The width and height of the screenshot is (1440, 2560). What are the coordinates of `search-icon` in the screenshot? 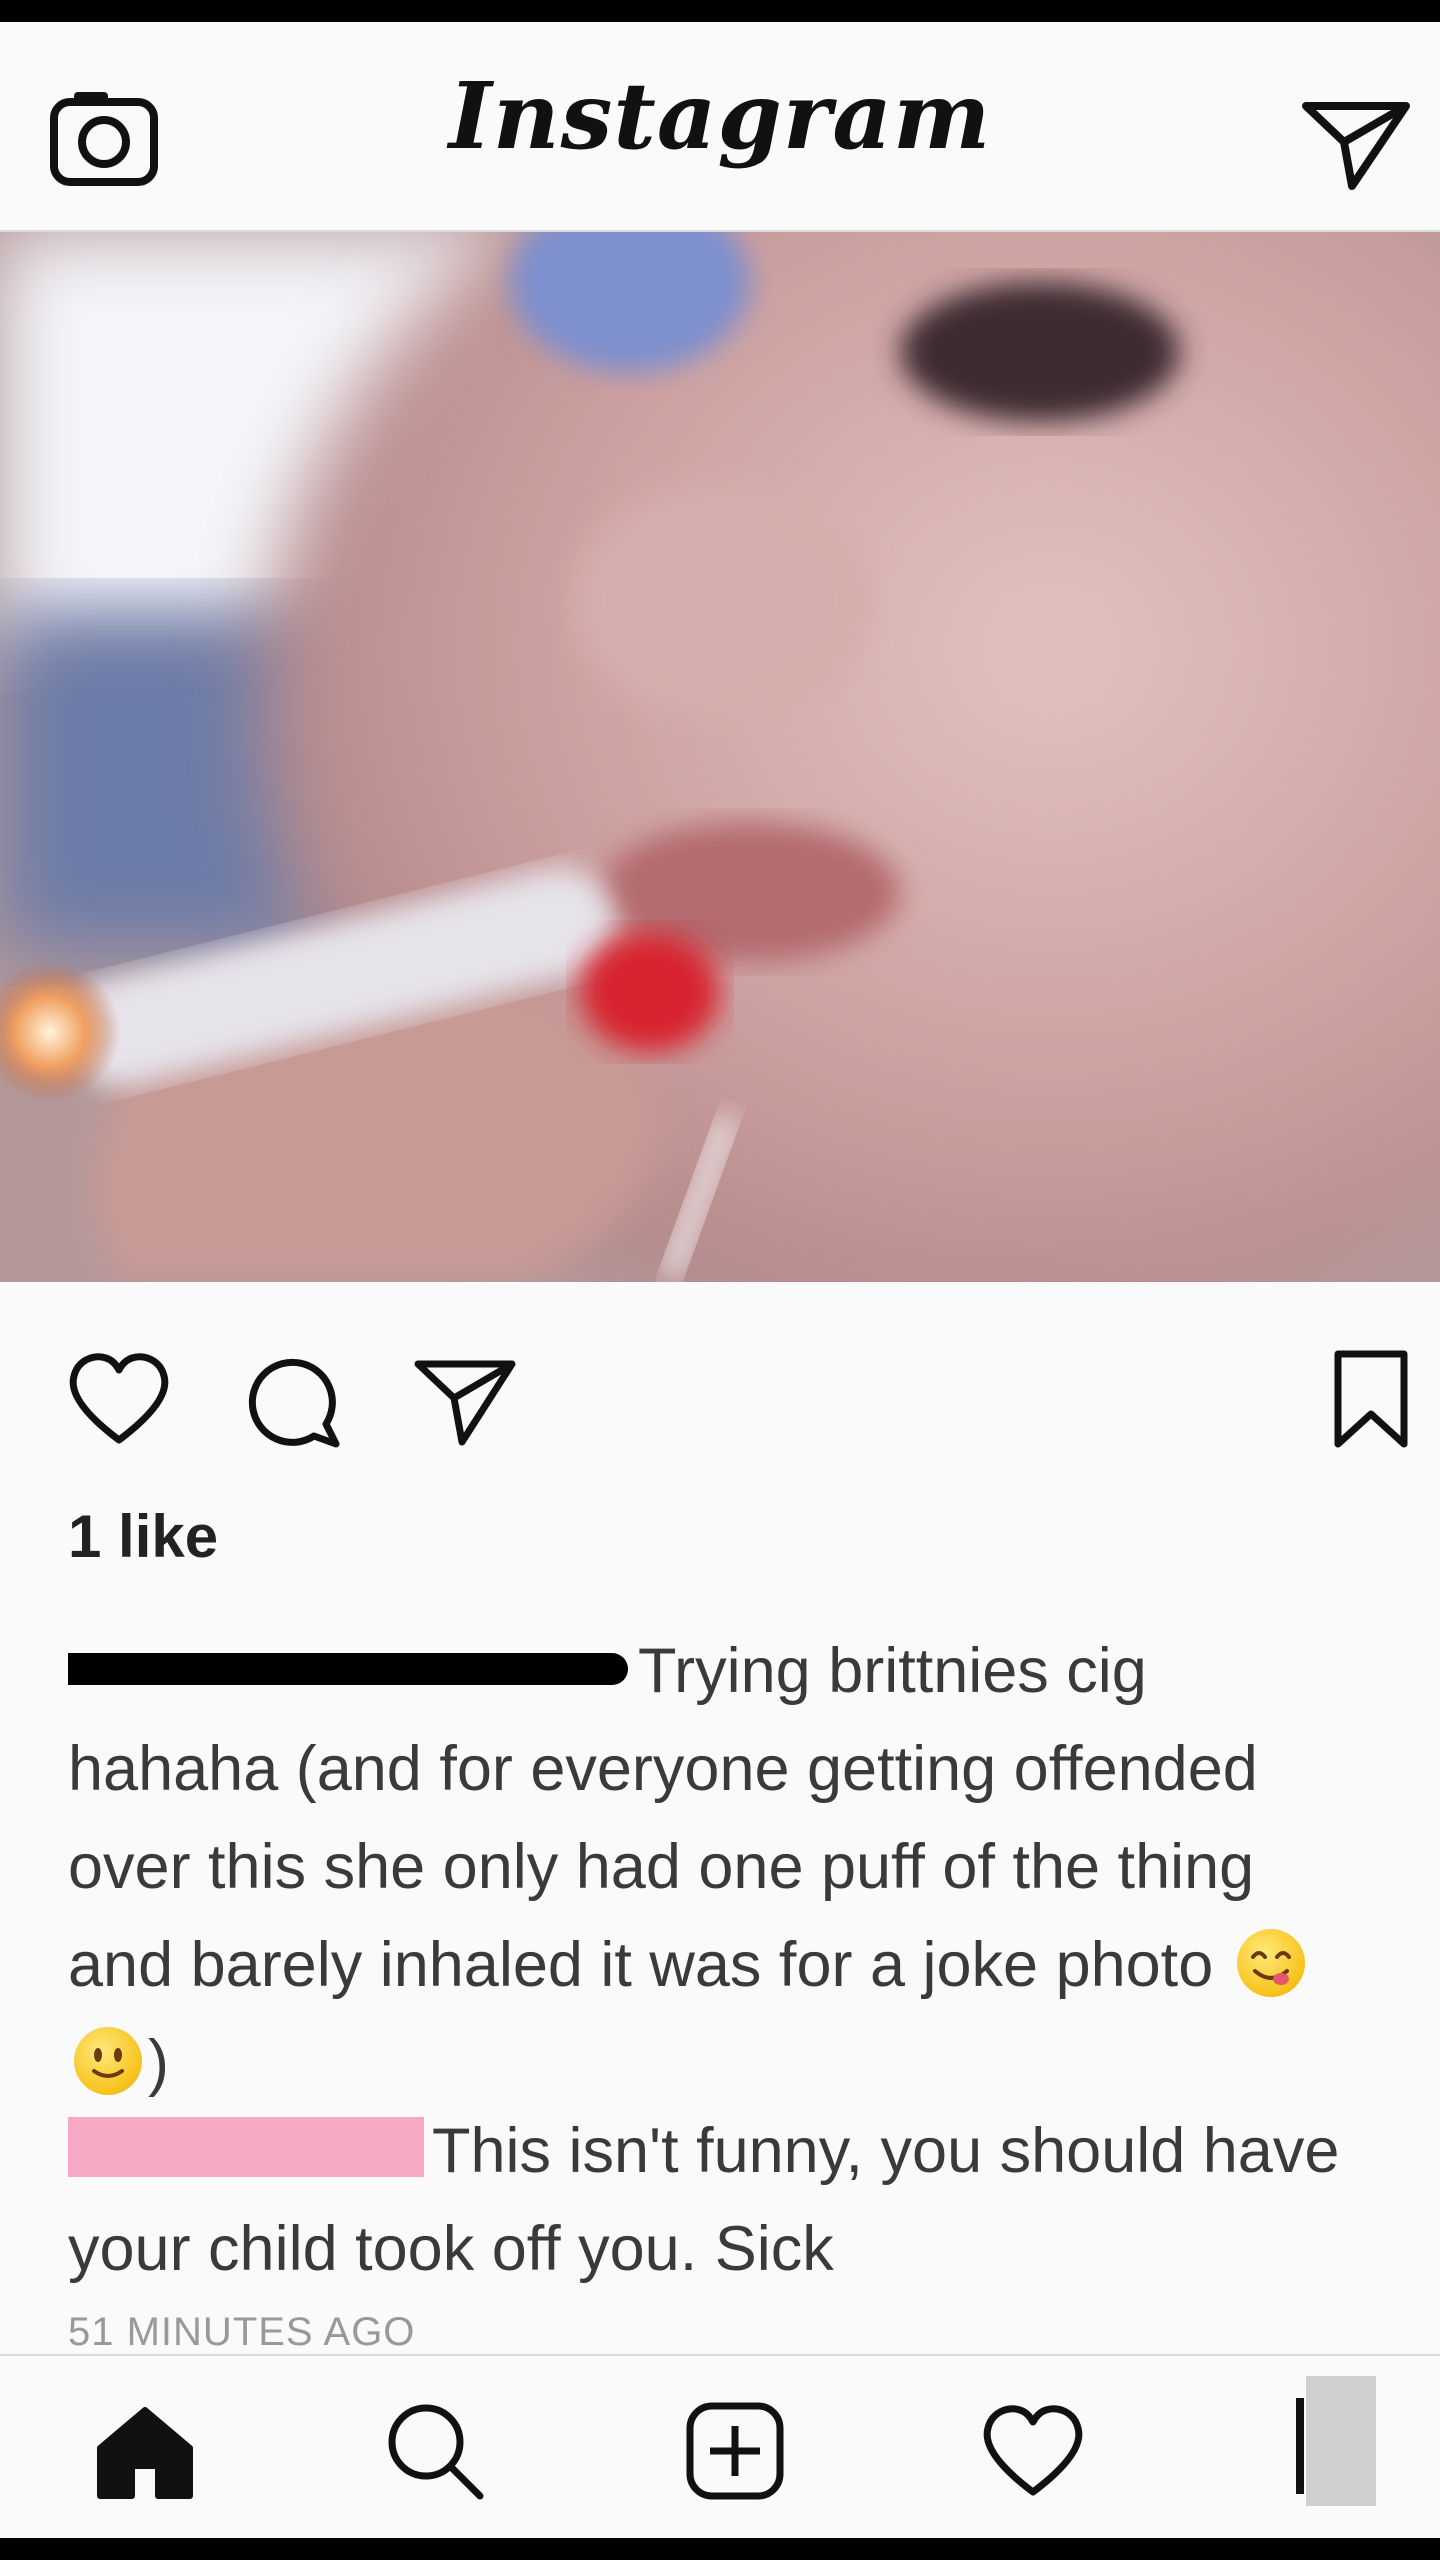 It's located at (435, 2451).